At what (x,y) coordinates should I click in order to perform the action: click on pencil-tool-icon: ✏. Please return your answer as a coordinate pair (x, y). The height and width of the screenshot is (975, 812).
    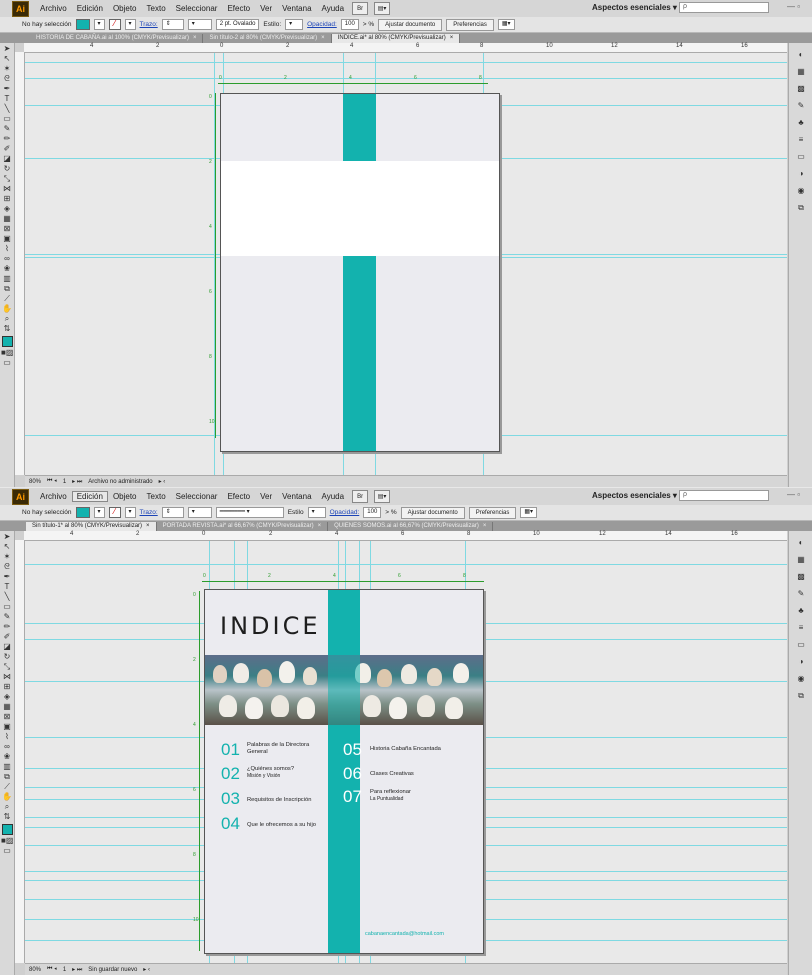
    Looking at the image, I should click on (7, 626).